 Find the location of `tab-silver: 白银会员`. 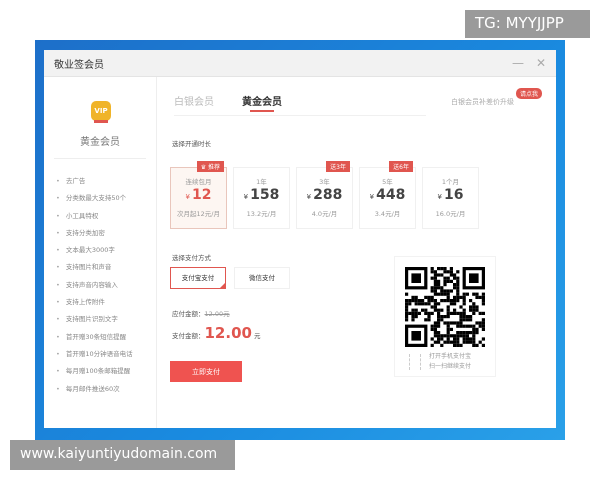

tab-silver: 白银会员 is located at coordinates (194, 100).